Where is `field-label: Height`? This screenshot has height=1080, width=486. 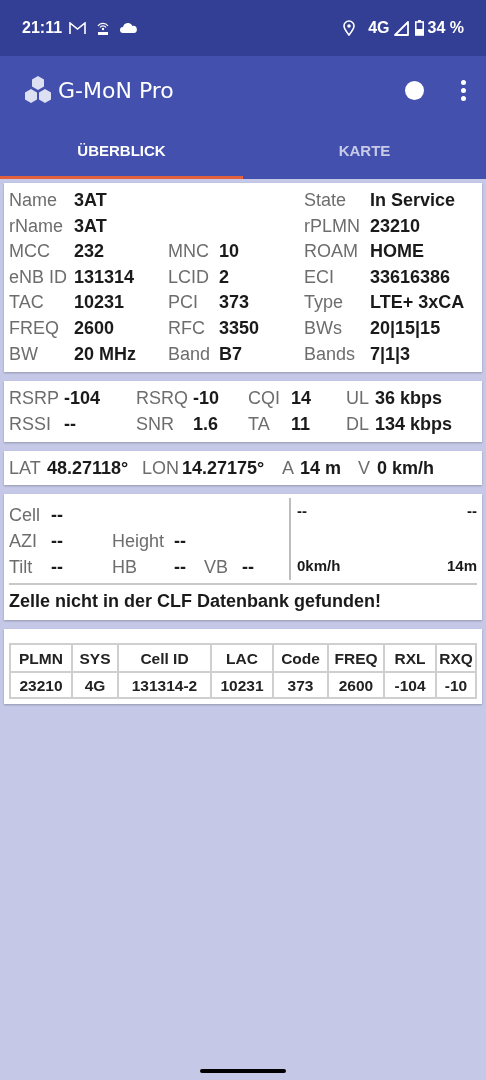
field-label: Height is located at coordinates (139, 542).